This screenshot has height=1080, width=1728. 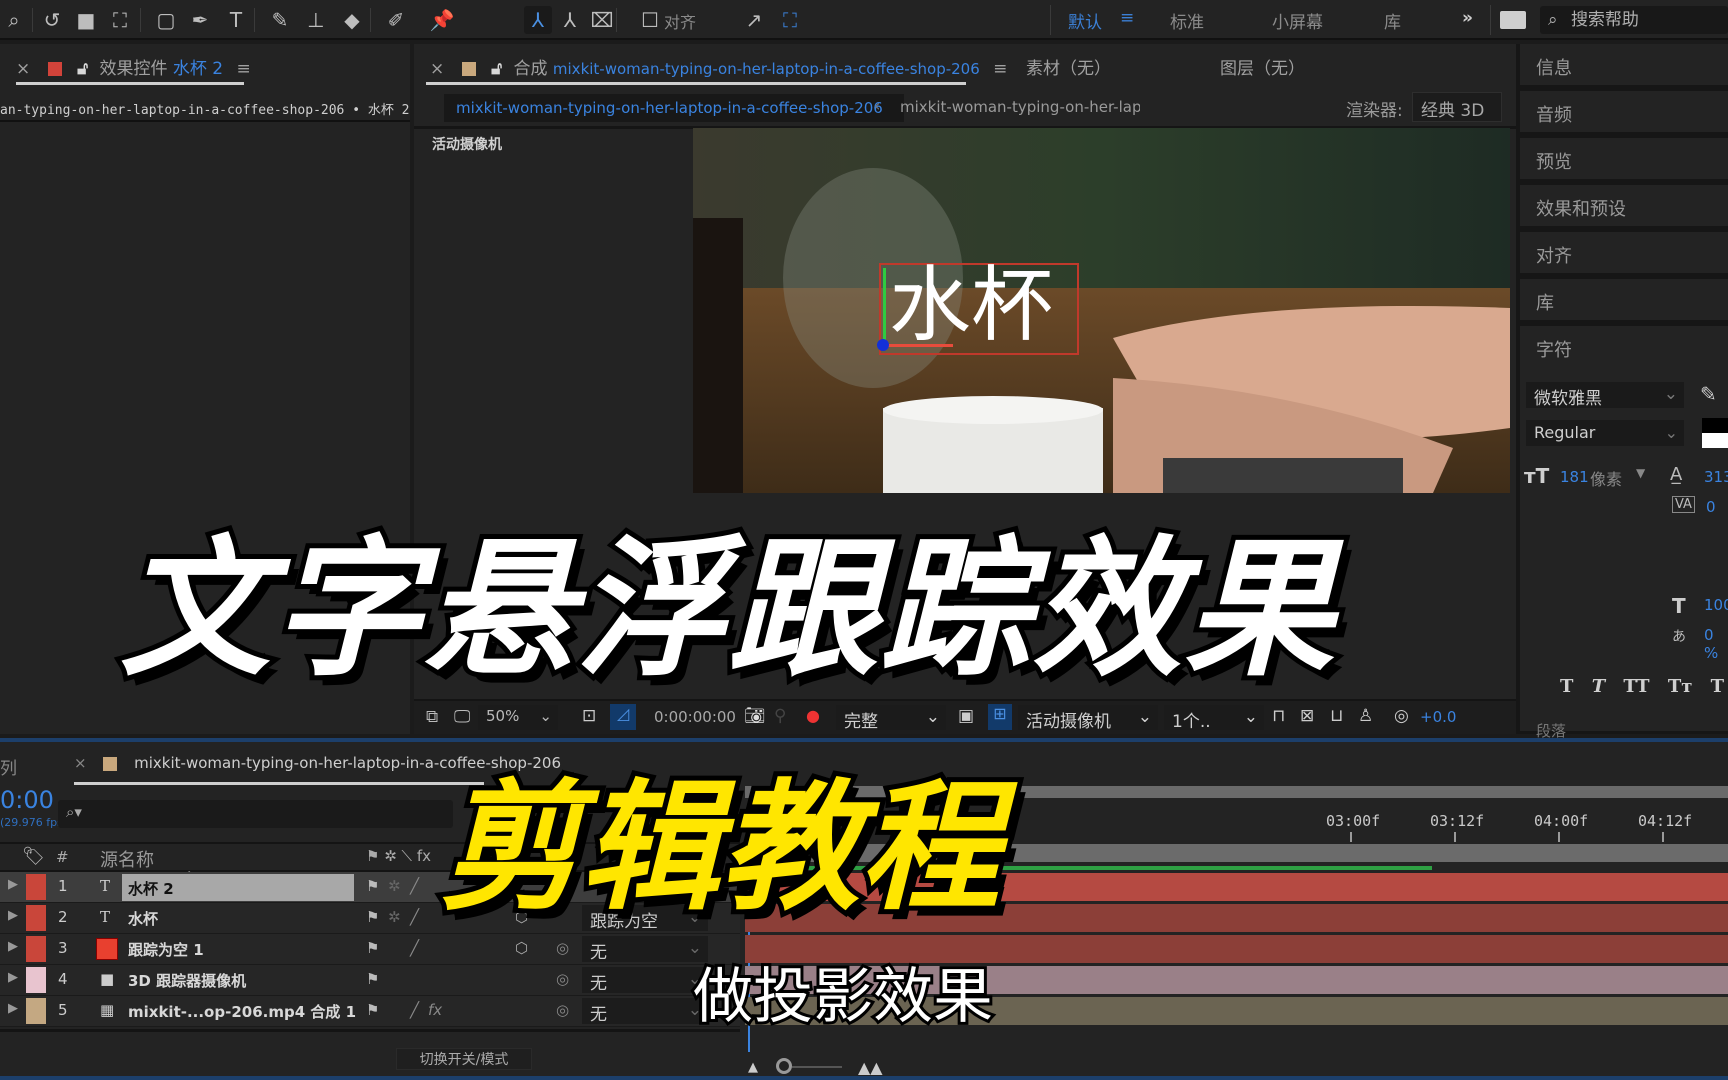 I want to click on workspace-standard: 标准, so click(x=1187, y=20).